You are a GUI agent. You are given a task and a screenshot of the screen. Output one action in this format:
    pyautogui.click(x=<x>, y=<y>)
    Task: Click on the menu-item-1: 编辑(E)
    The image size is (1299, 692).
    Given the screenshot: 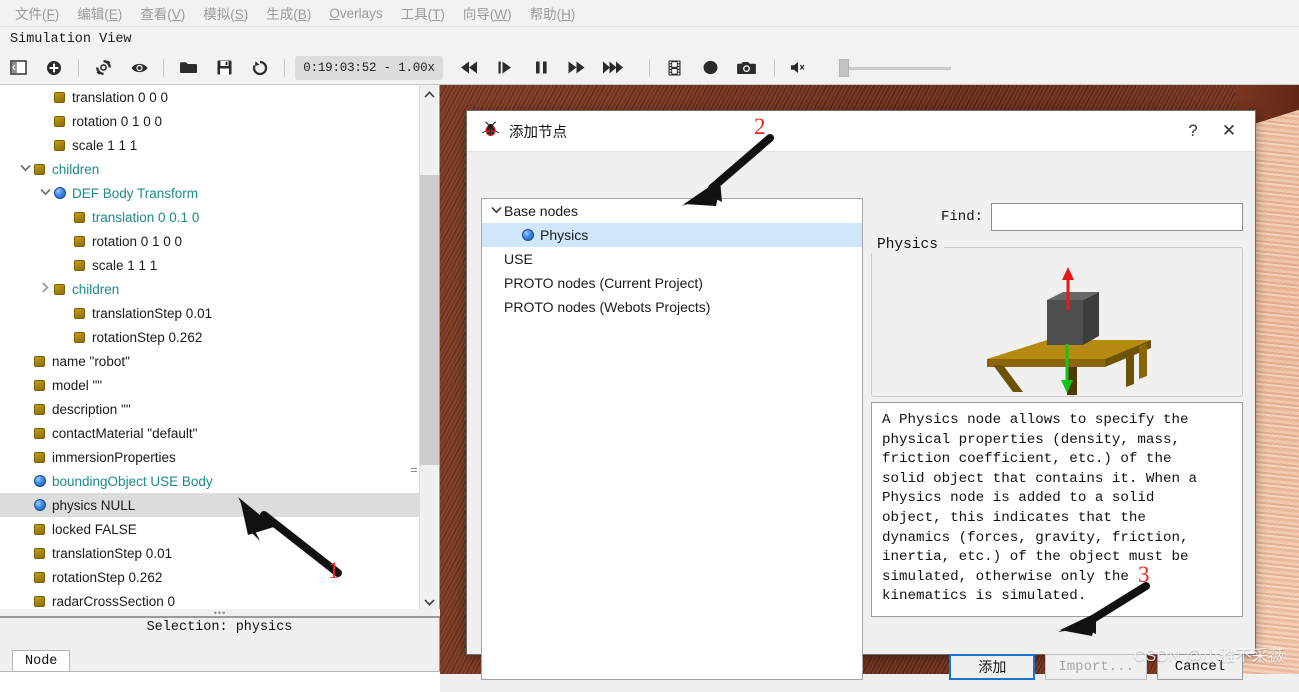 What is the action you would take?
    pyautogui.click(x=99, y=13)
    